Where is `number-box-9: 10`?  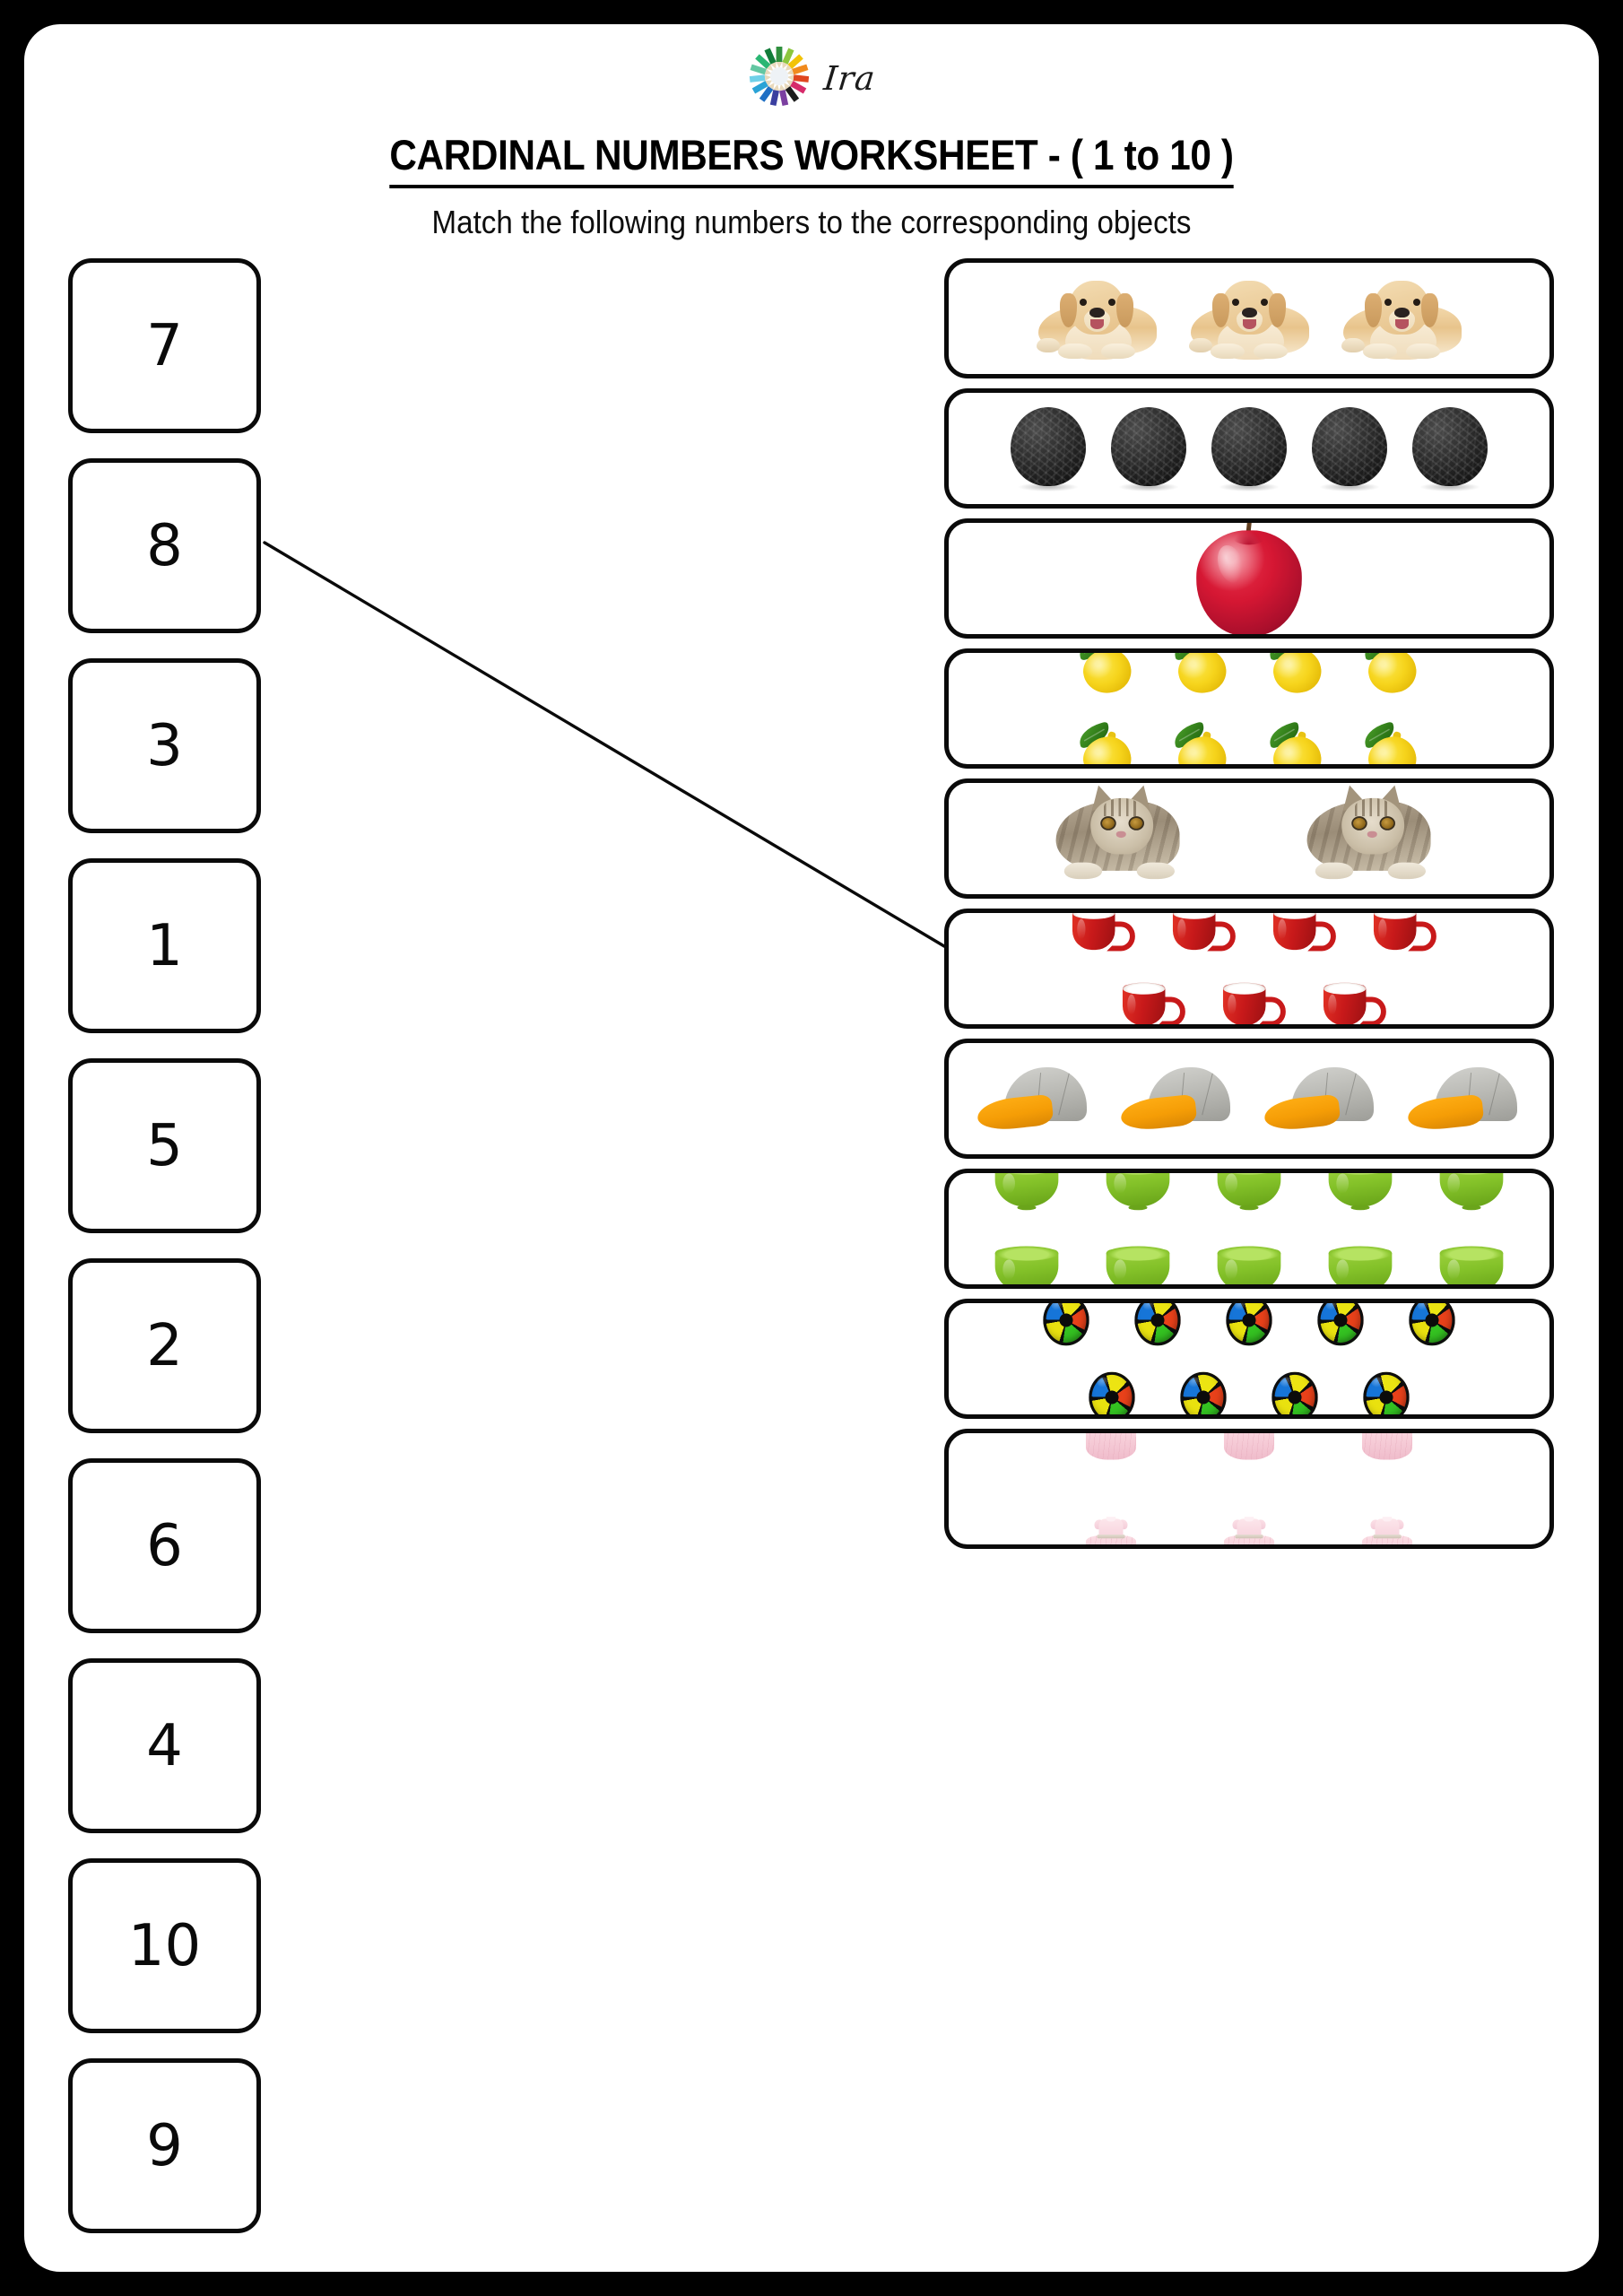
number-box-9: 10 is located at coordinates (164, 1945).